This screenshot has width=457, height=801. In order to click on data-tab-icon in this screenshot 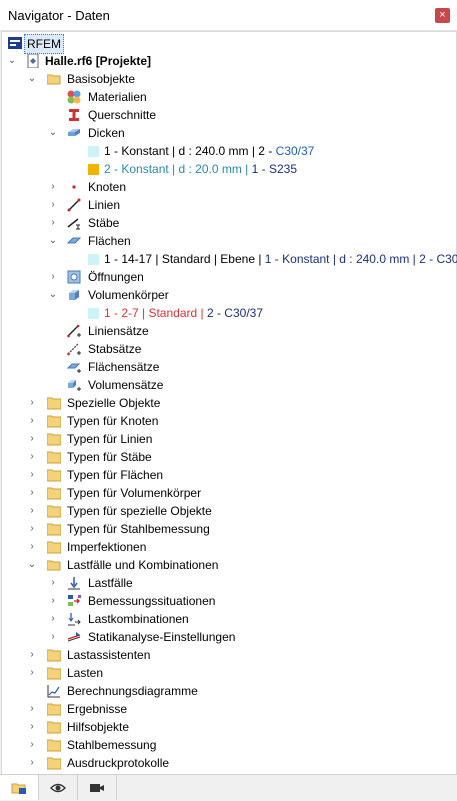, I will do `click(18, 788)`.